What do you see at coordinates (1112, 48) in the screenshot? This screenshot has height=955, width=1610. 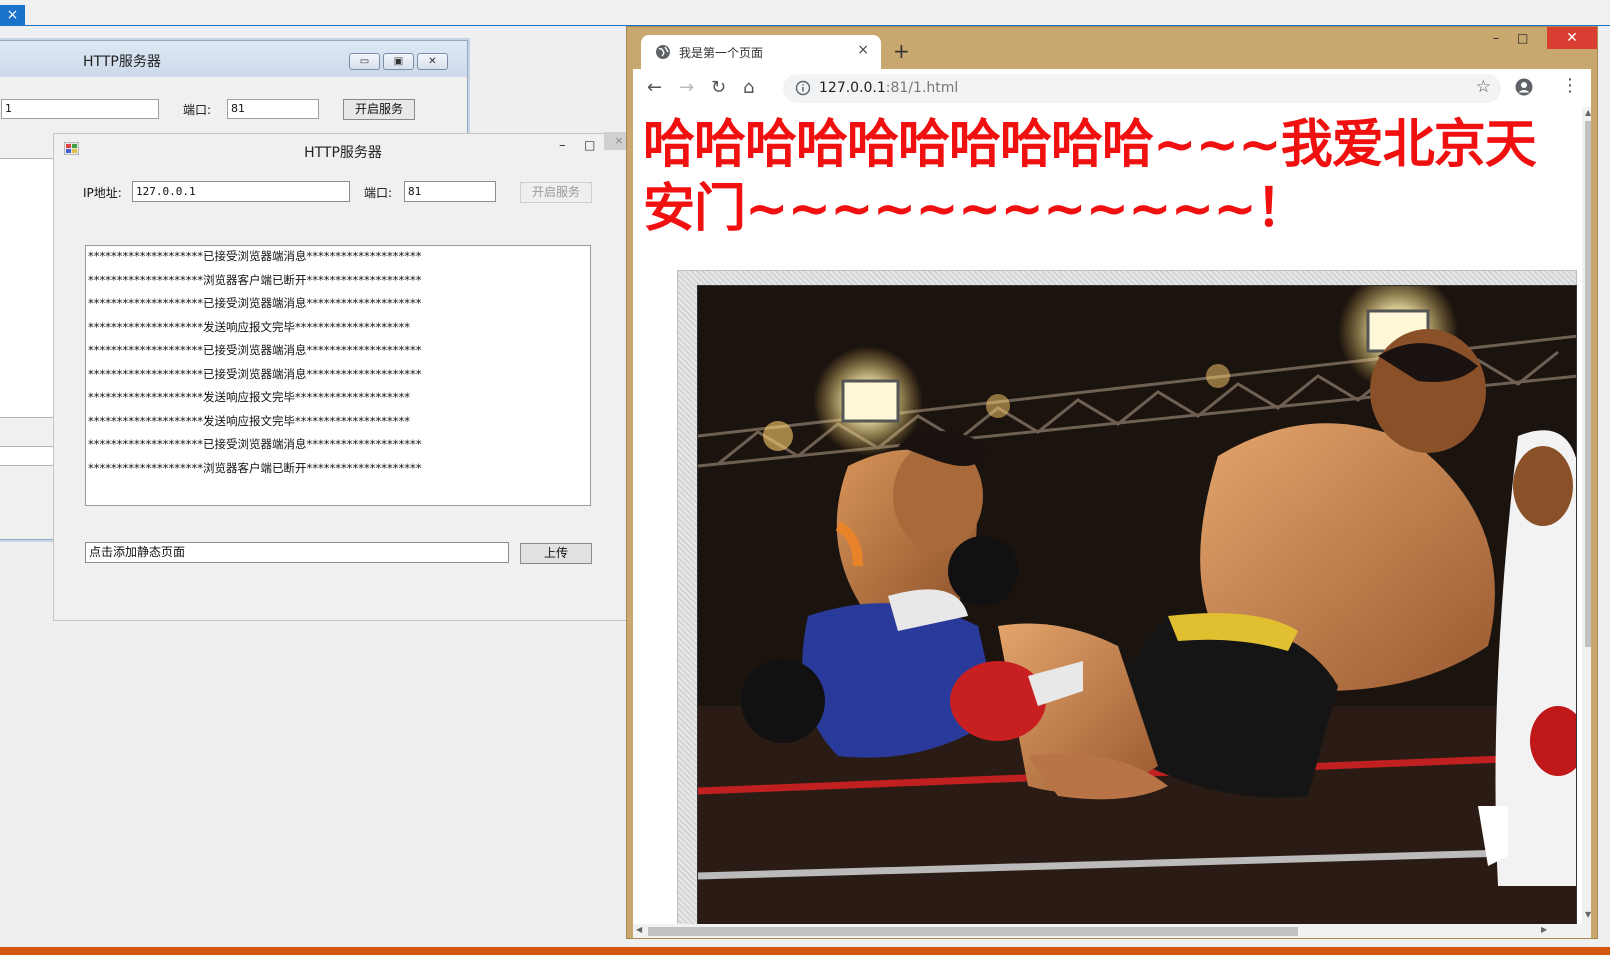 I see `tab-strip: 我是第一个页面 × + – □ ✕` at bounding box center [1112, 48].